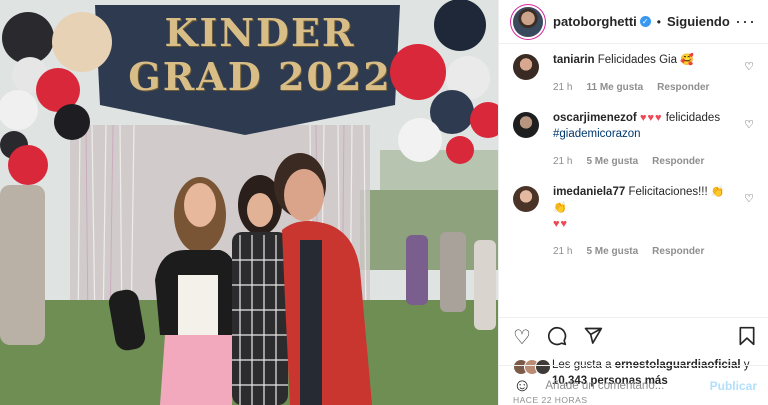 The height and width of the screenshot is (405, 768). What do you see at coordinates (614, 88) in the screenshot?
I see `comment-likes: 11 Me gusta` at bounding box center [614, 88].